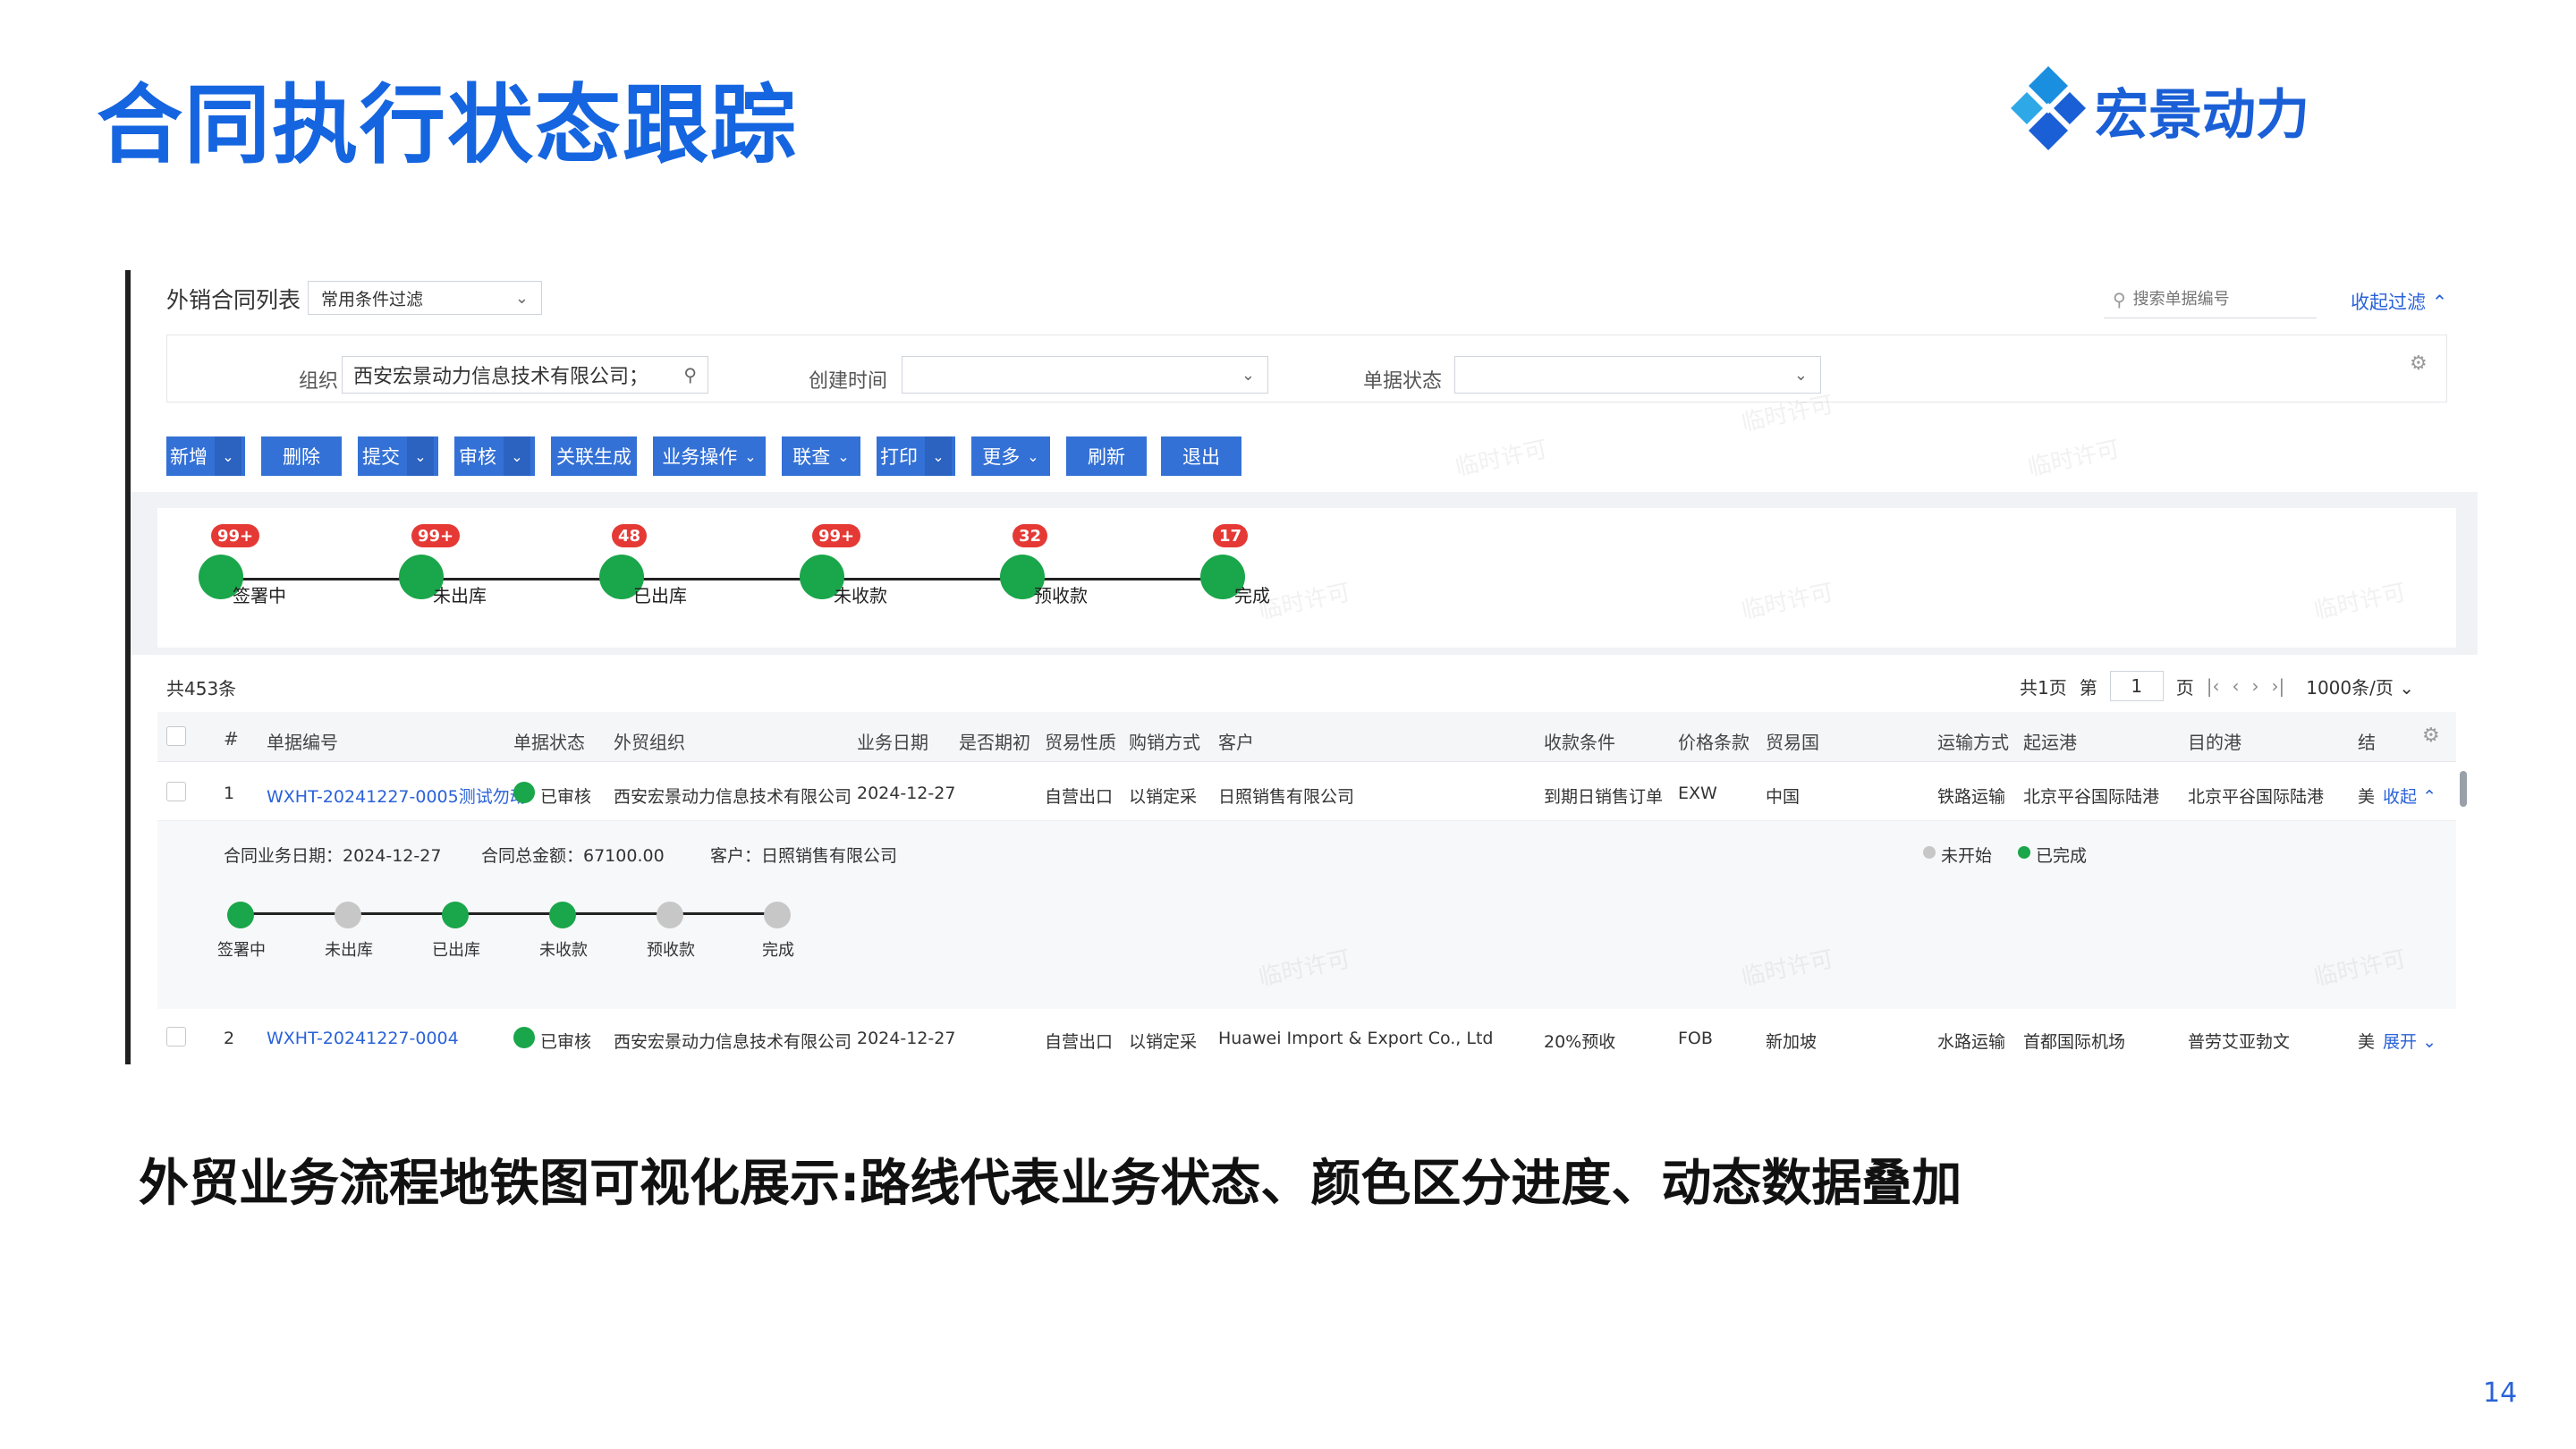 The height and width of the screenshot is (1449, 2576). Describe the element at coordinates (1637, 375) in the screenshot. I see `status-select: ⌄` at that location.